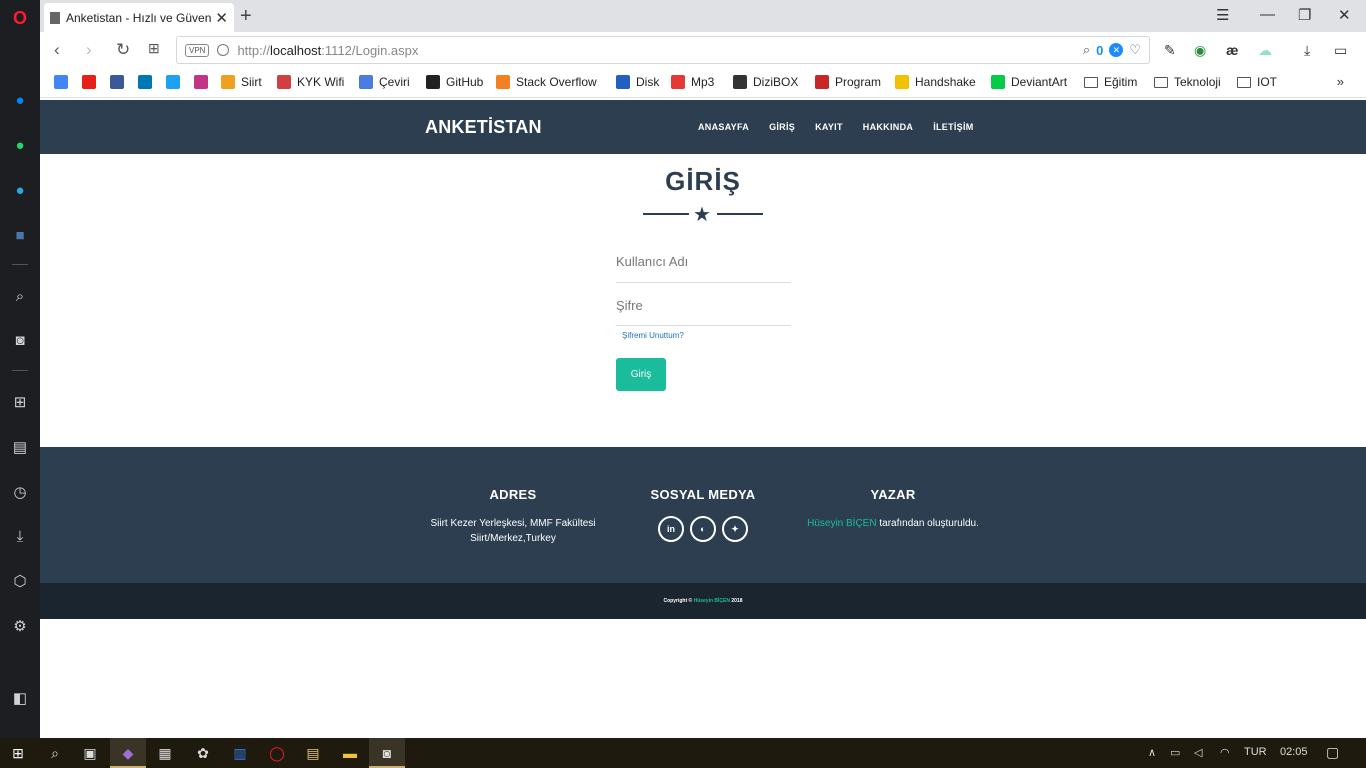  What do you see at coordinates (782, 127) in the screenshot?
I see `nav-giris: GİRİŞ` at bounding box center [782, 127].